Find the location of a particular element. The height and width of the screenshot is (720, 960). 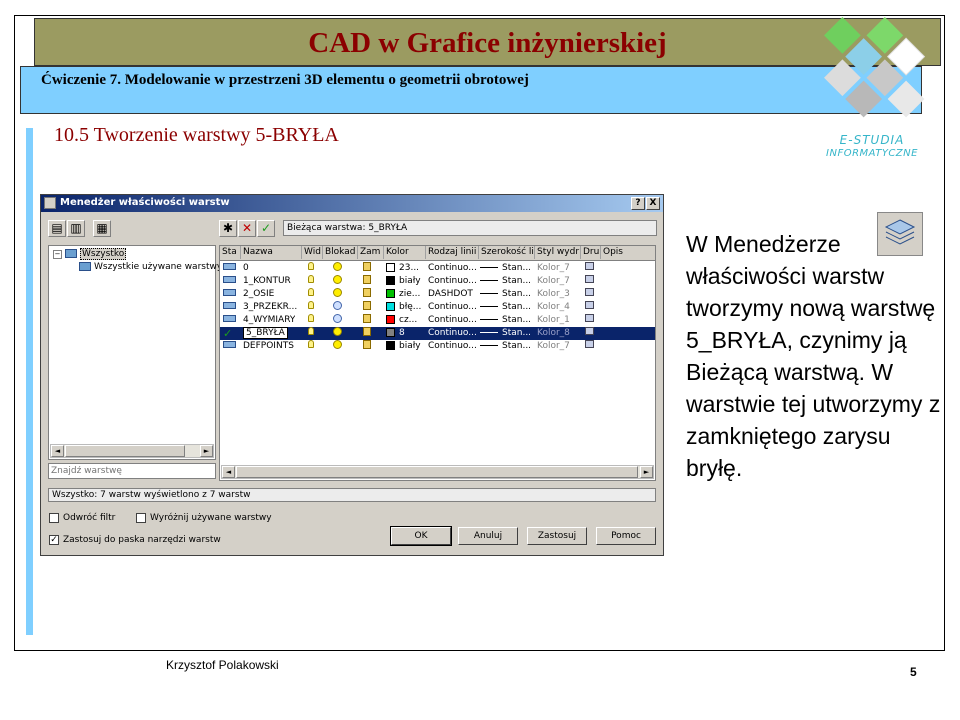

cancel-button: Anuluj is located at coordinates (488, 536).